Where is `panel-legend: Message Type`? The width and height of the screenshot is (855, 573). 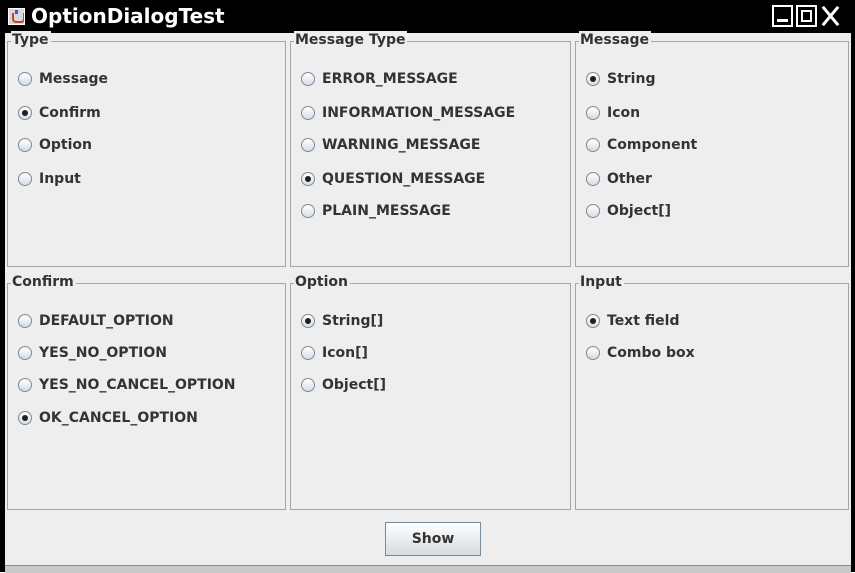 panel-legend: Message Type is located at coordinates (351, 40).